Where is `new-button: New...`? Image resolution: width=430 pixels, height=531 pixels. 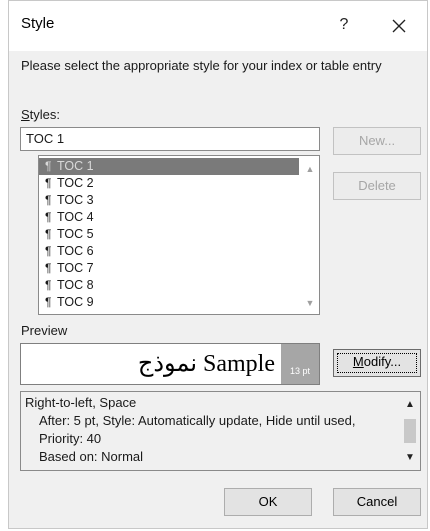 new-button: New... is located at coordinates (377, 141).